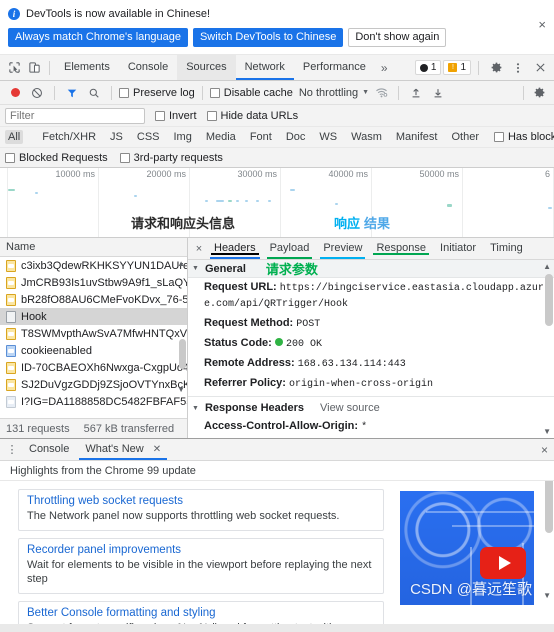  I want to click on record-stop-icon, so click(15, 93).